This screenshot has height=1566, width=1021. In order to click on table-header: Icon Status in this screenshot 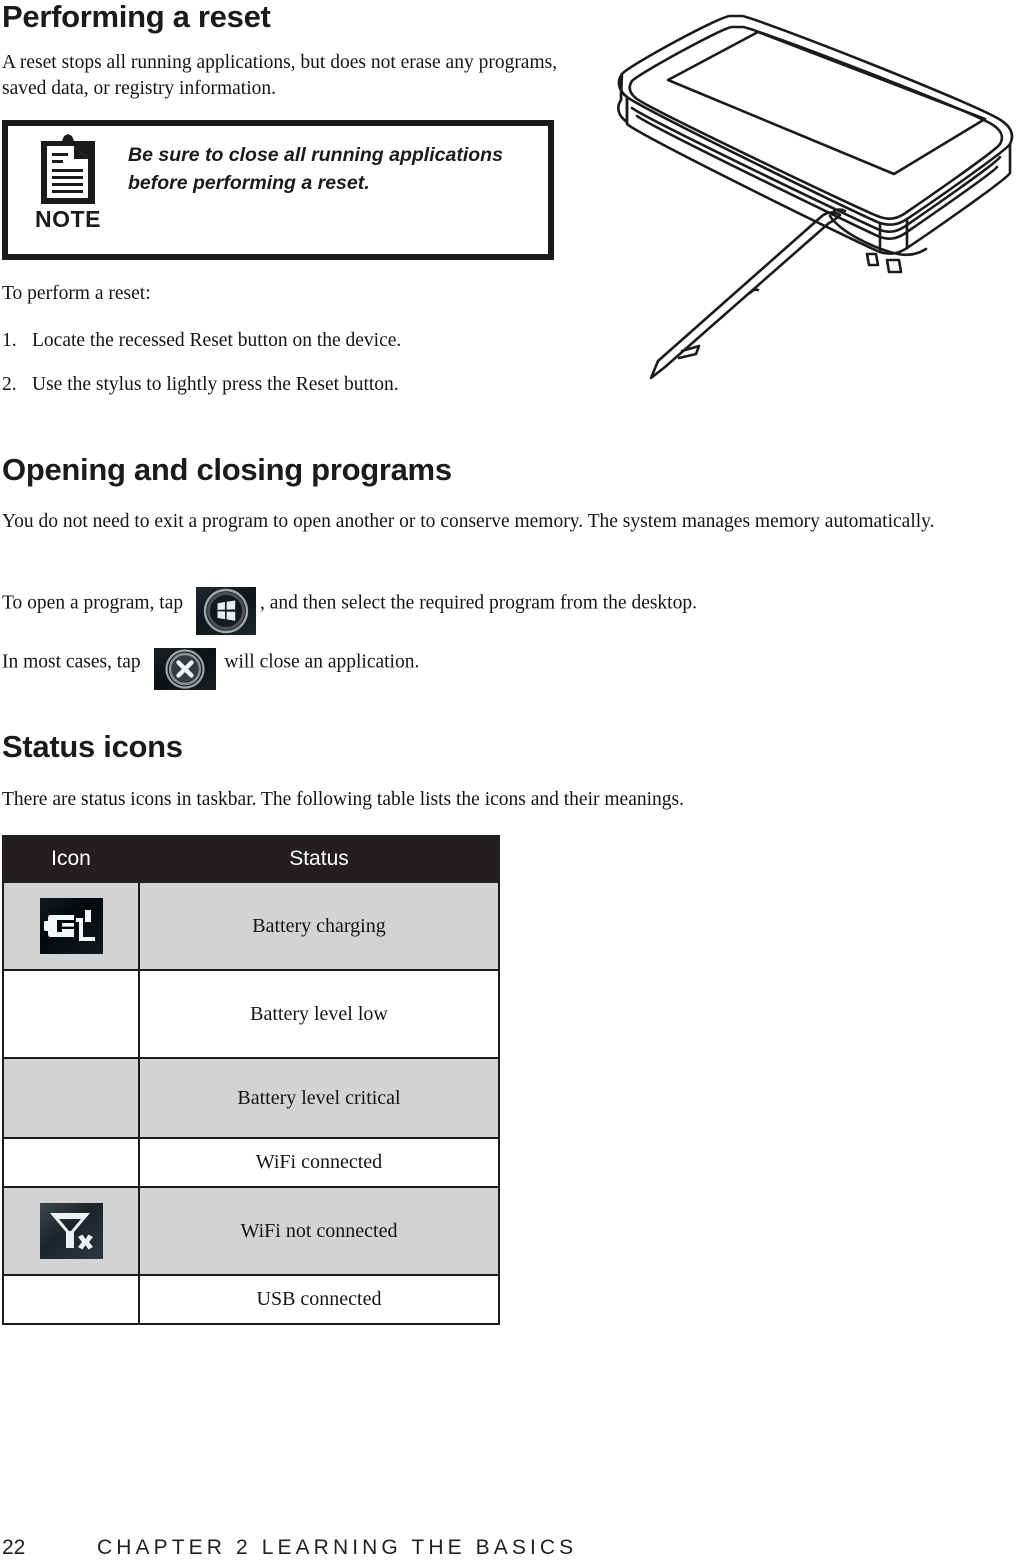, I will do `click(251, 859)`.